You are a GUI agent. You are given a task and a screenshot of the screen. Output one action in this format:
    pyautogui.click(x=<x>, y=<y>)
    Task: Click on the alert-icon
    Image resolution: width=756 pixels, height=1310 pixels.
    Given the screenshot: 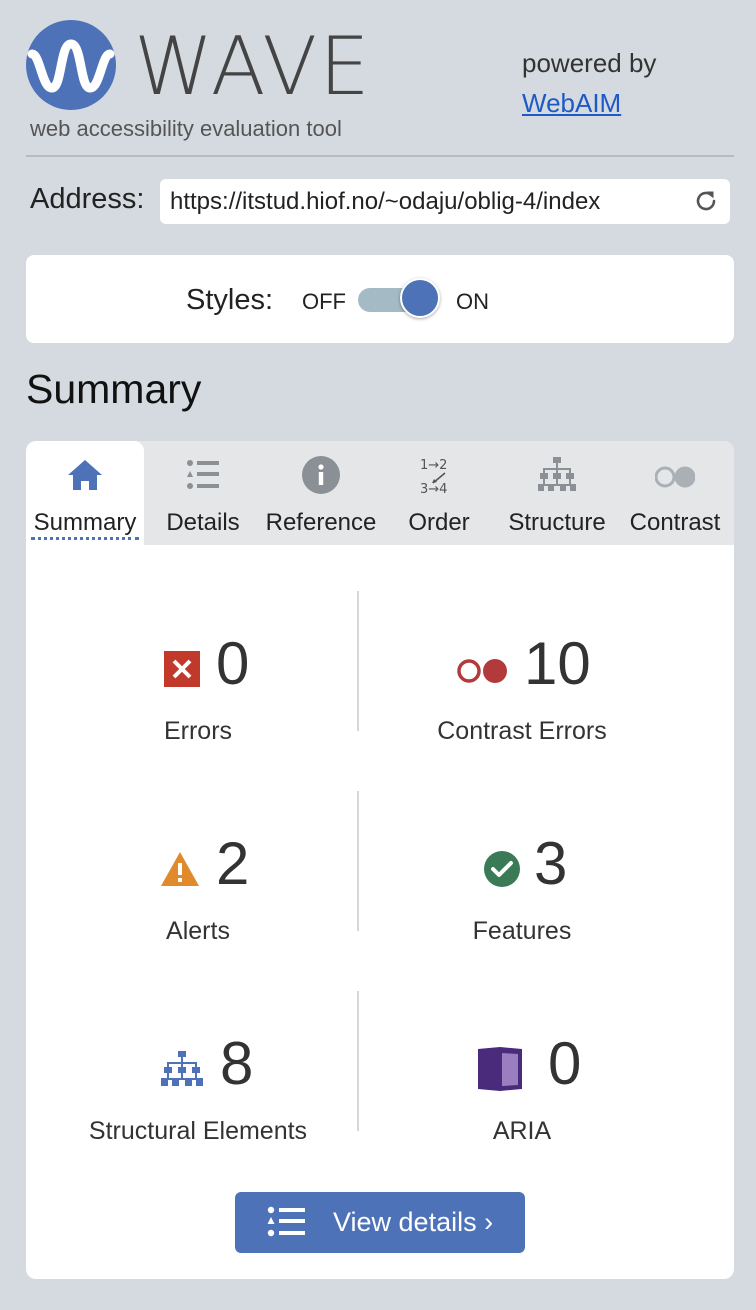 What is the action you would take?
    pyautogui.click(x=180, y=869)
    